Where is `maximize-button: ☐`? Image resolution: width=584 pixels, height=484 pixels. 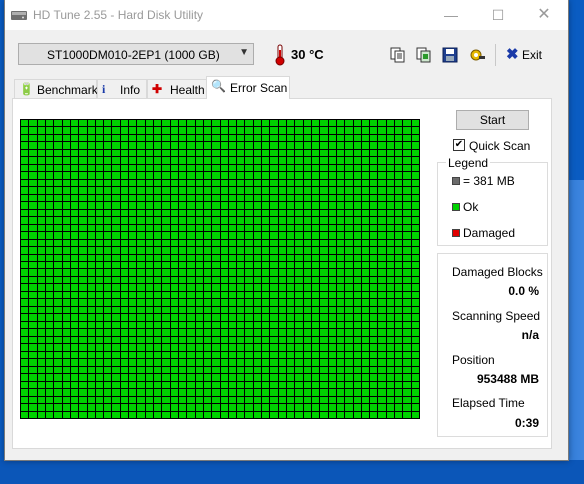 maximize-button: ☐ is located at coordinates (498, 15).